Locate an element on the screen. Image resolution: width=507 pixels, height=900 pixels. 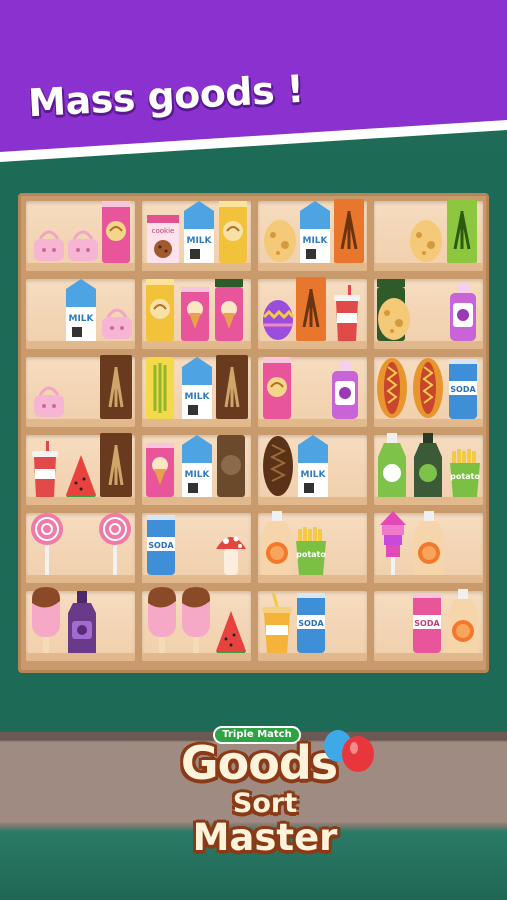
easter-egg-item is located at coordinates (278, 319).